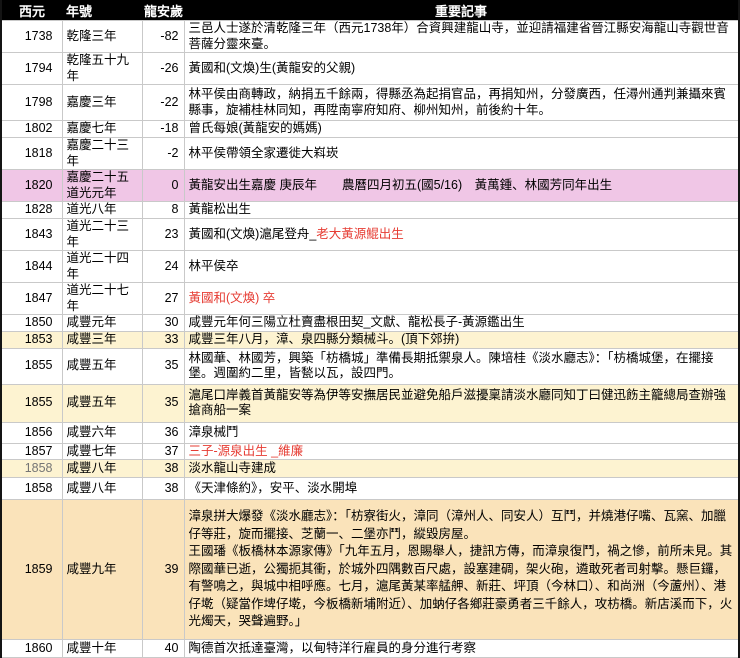 The width and height of the screenshot is (740, 658). I want to click on table-row: 1802 嘉慶七年 -18 曾氏每娘(黃龍安的媽媽), so click(370, 129).